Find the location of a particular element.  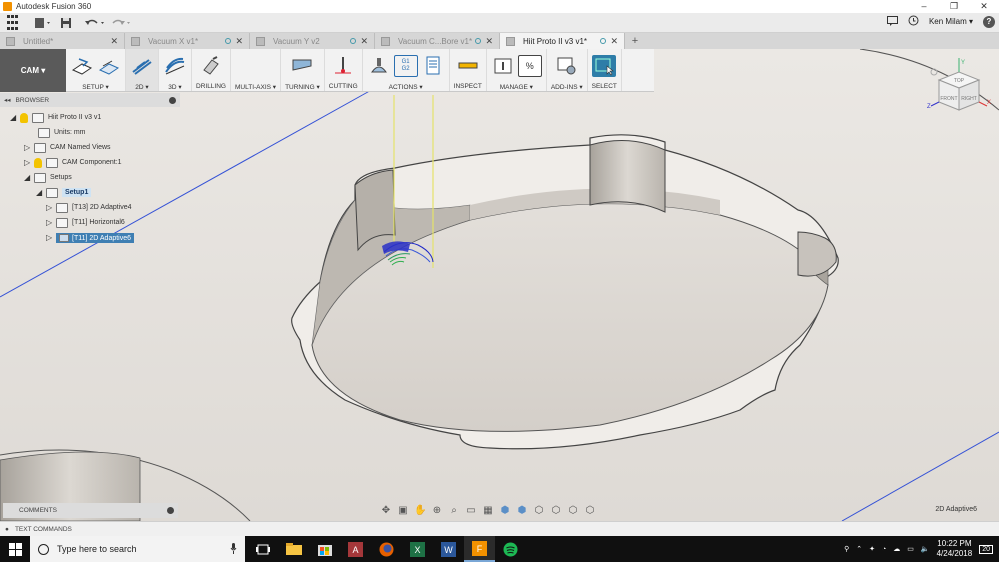

spotify-icon is located at coordinates (510, 549).